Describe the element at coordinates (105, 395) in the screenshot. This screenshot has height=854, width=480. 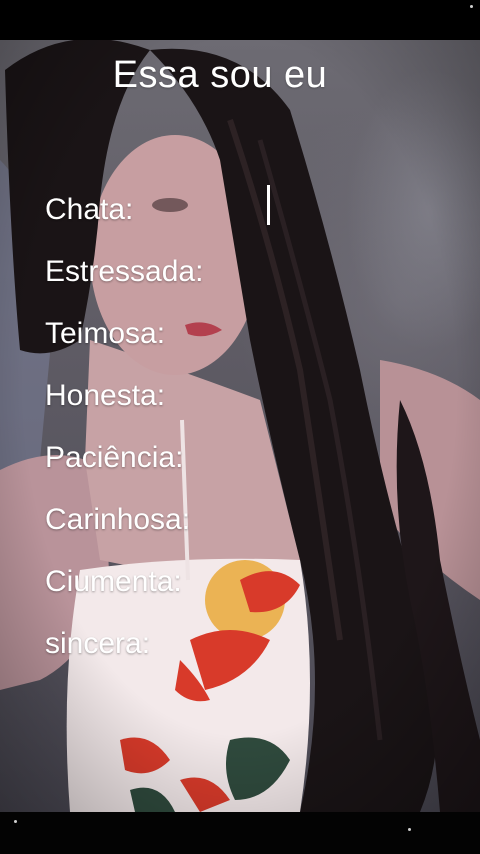
I see `trait-label-honesta: Honesta:` at that location.